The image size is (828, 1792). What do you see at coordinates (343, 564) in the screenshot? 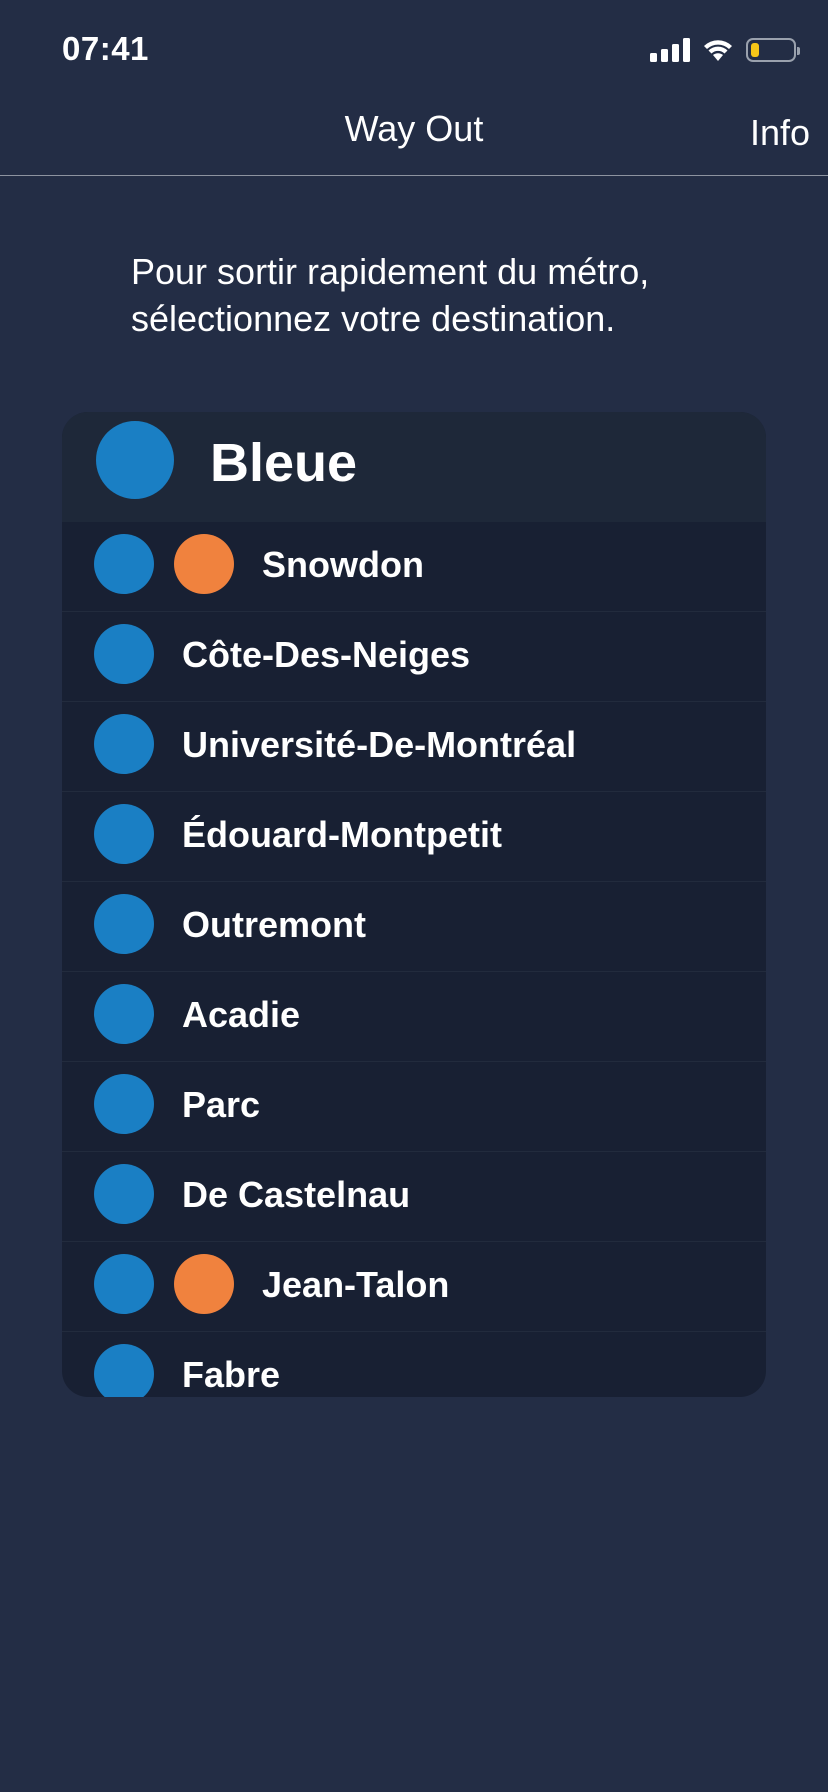
I see `station-name: Snowdon` at bounding box center [343, 564].